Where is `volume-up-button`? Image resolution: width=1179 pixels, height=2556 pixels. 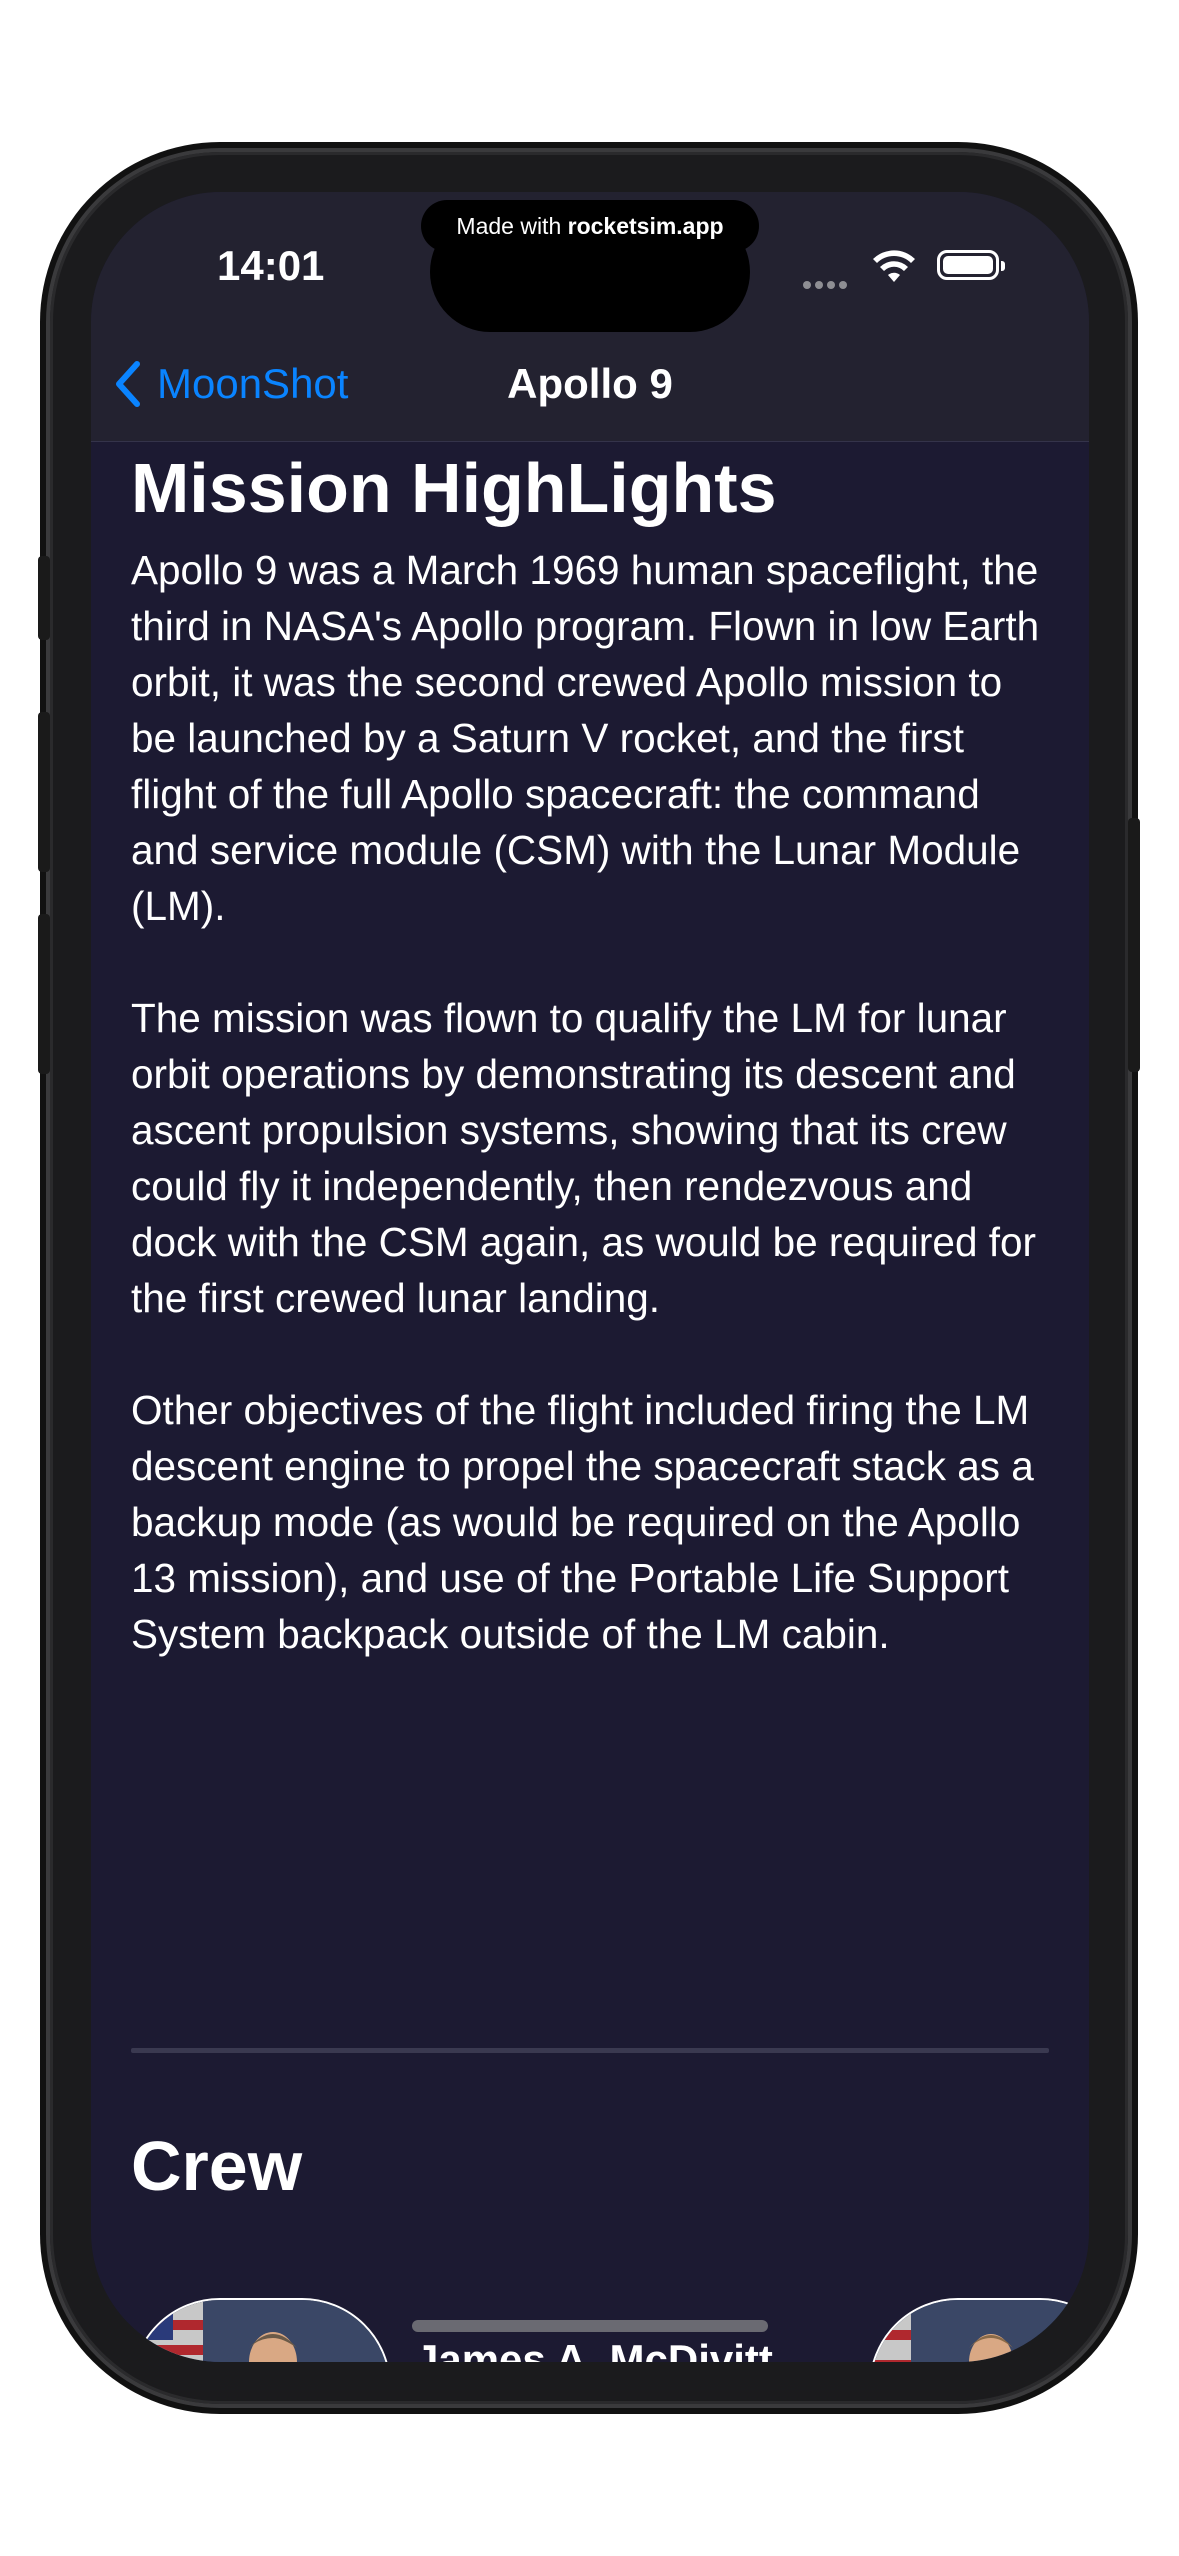
volume-up-button is located at coordinates (44, 792).